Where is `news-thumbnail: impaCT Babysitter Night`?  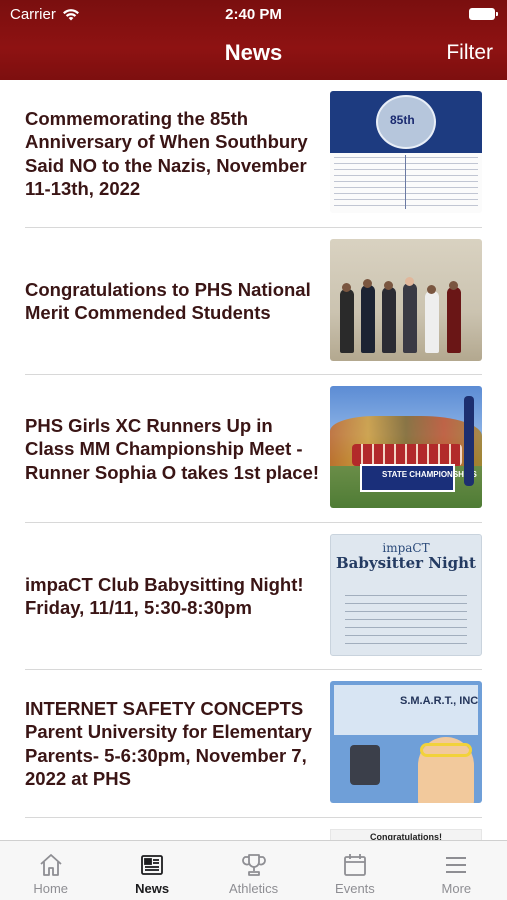
news-thumbnail: impaCT Babysitter Night is located at coordinates (406, 594).